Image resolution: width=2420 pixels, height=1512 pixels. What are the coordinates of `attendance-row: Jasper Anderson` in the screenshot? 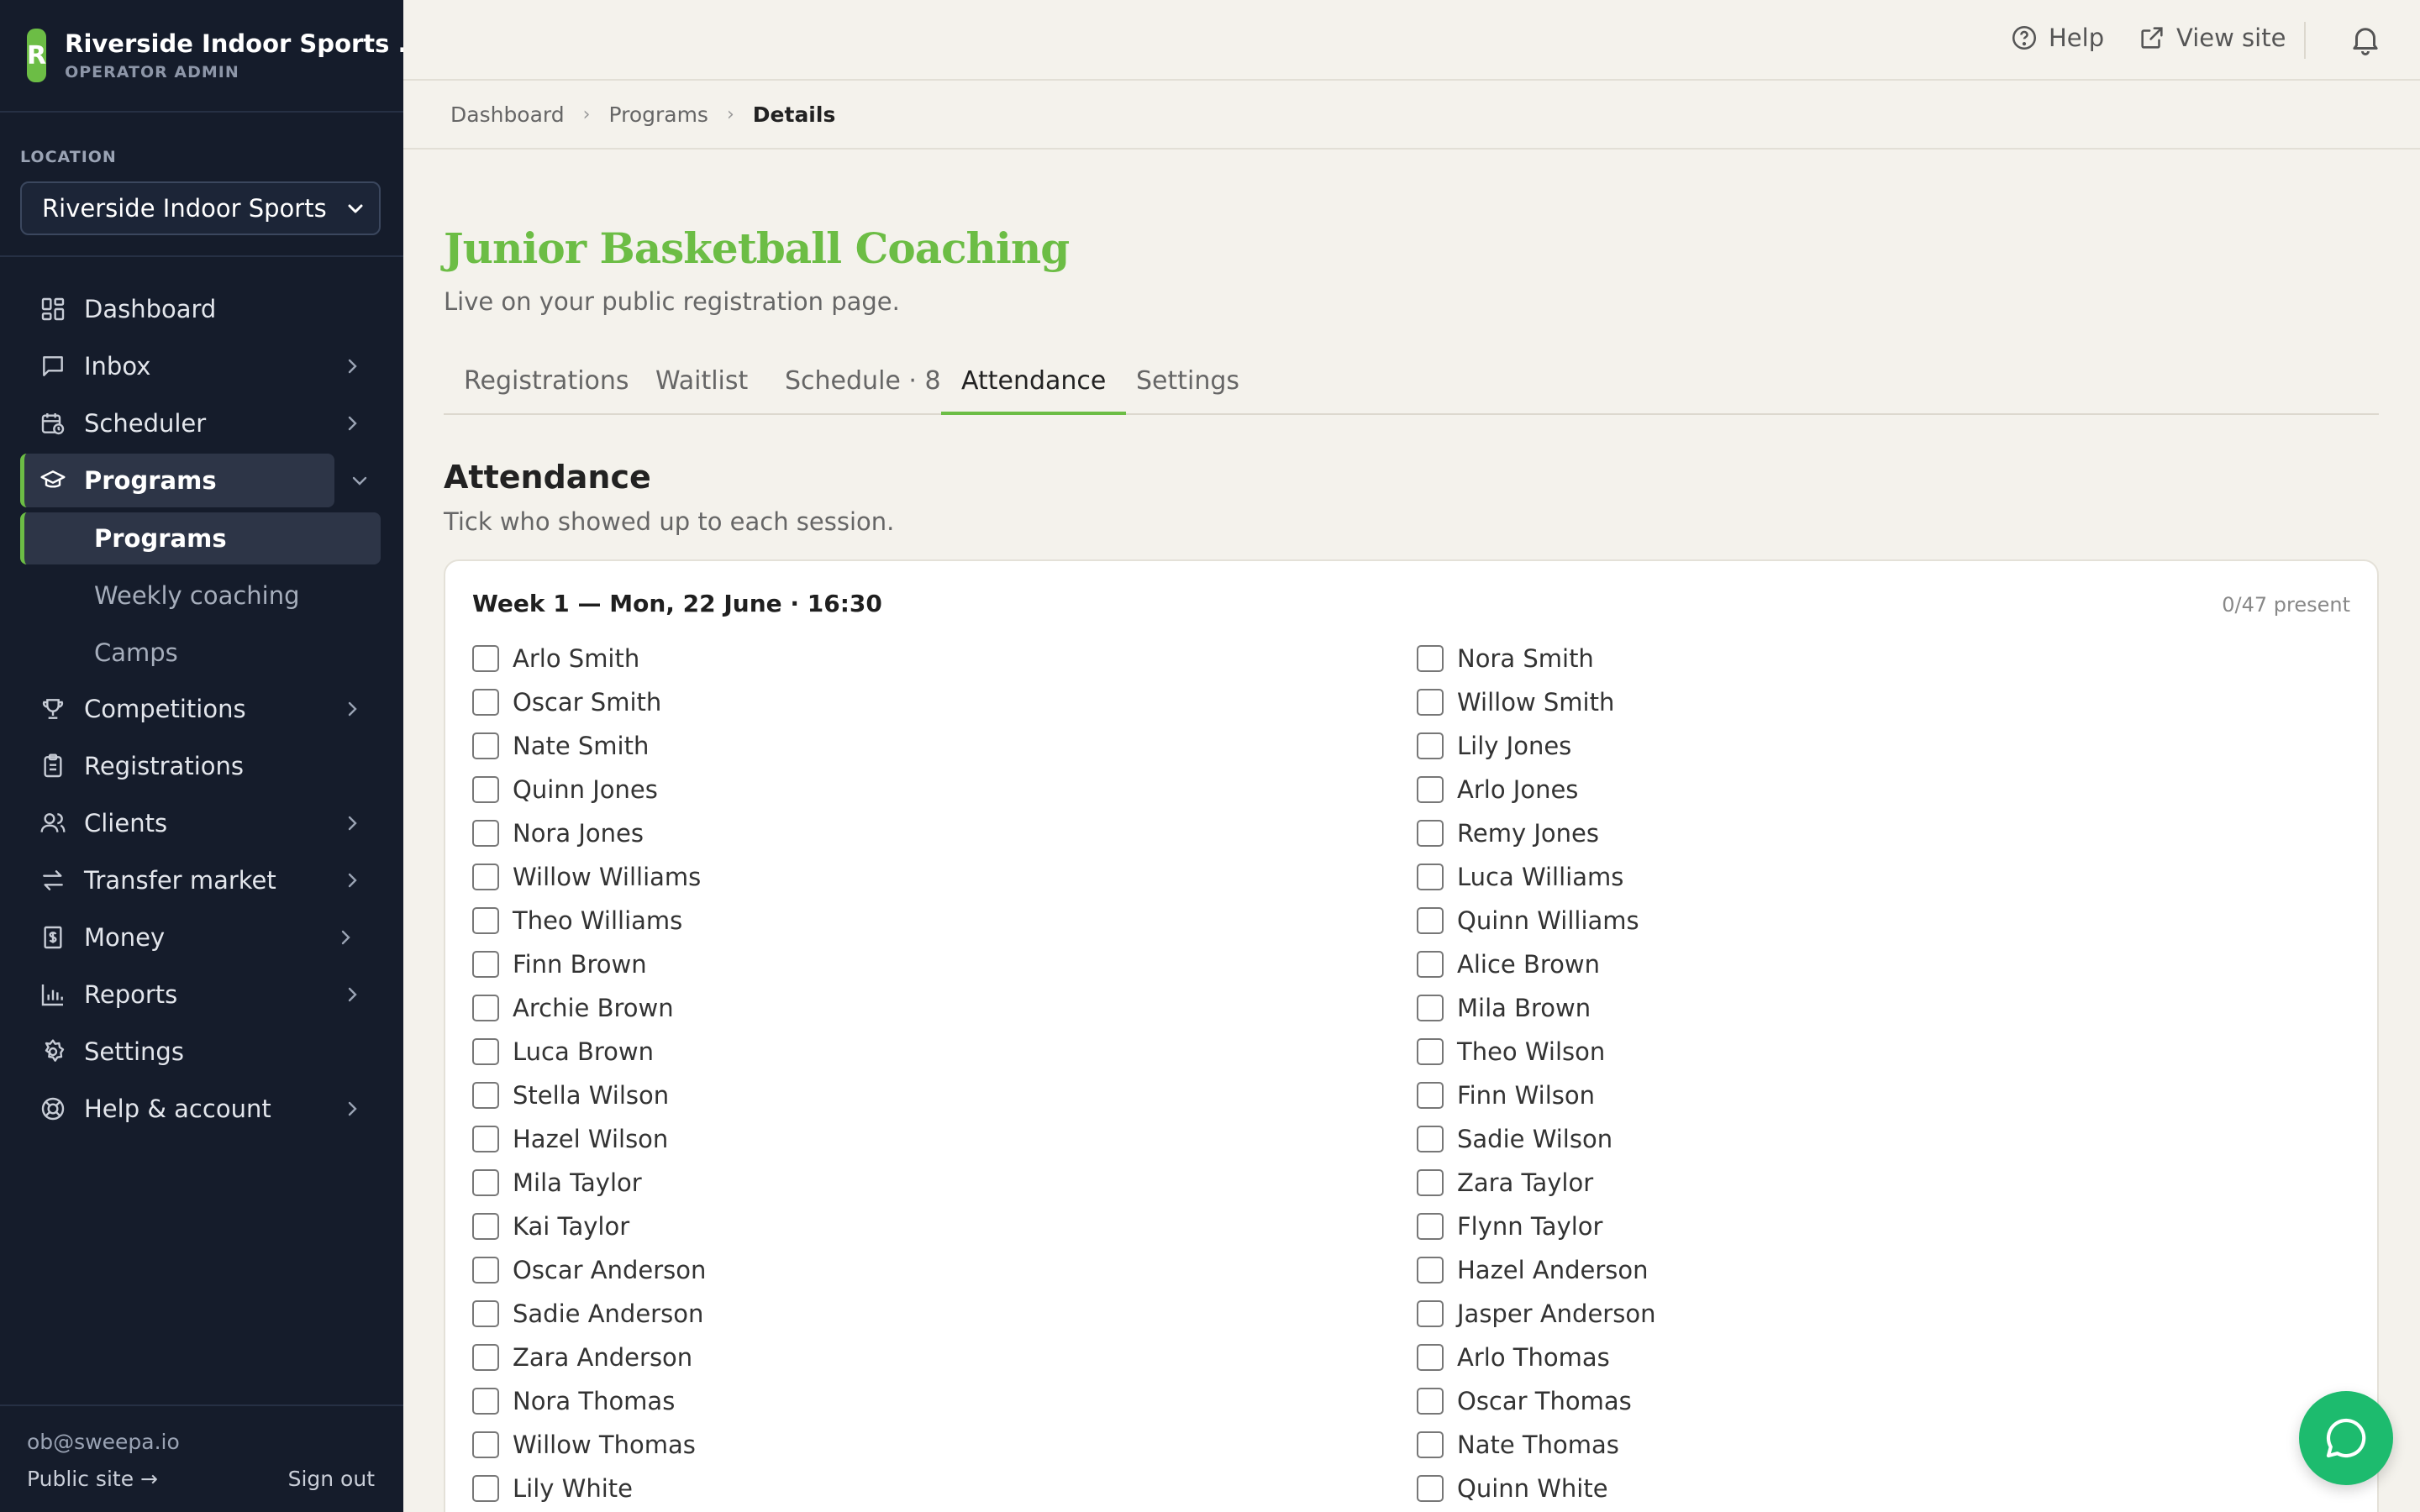 It's located at (1536, 1314).